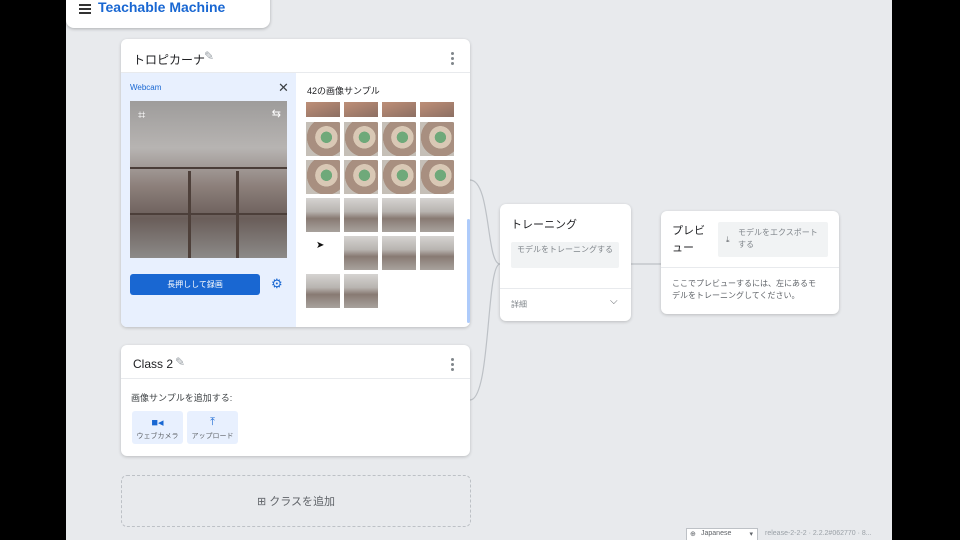  I want to click on webcam-button: ■◂ ウェブカメラ, so click(157, 427).